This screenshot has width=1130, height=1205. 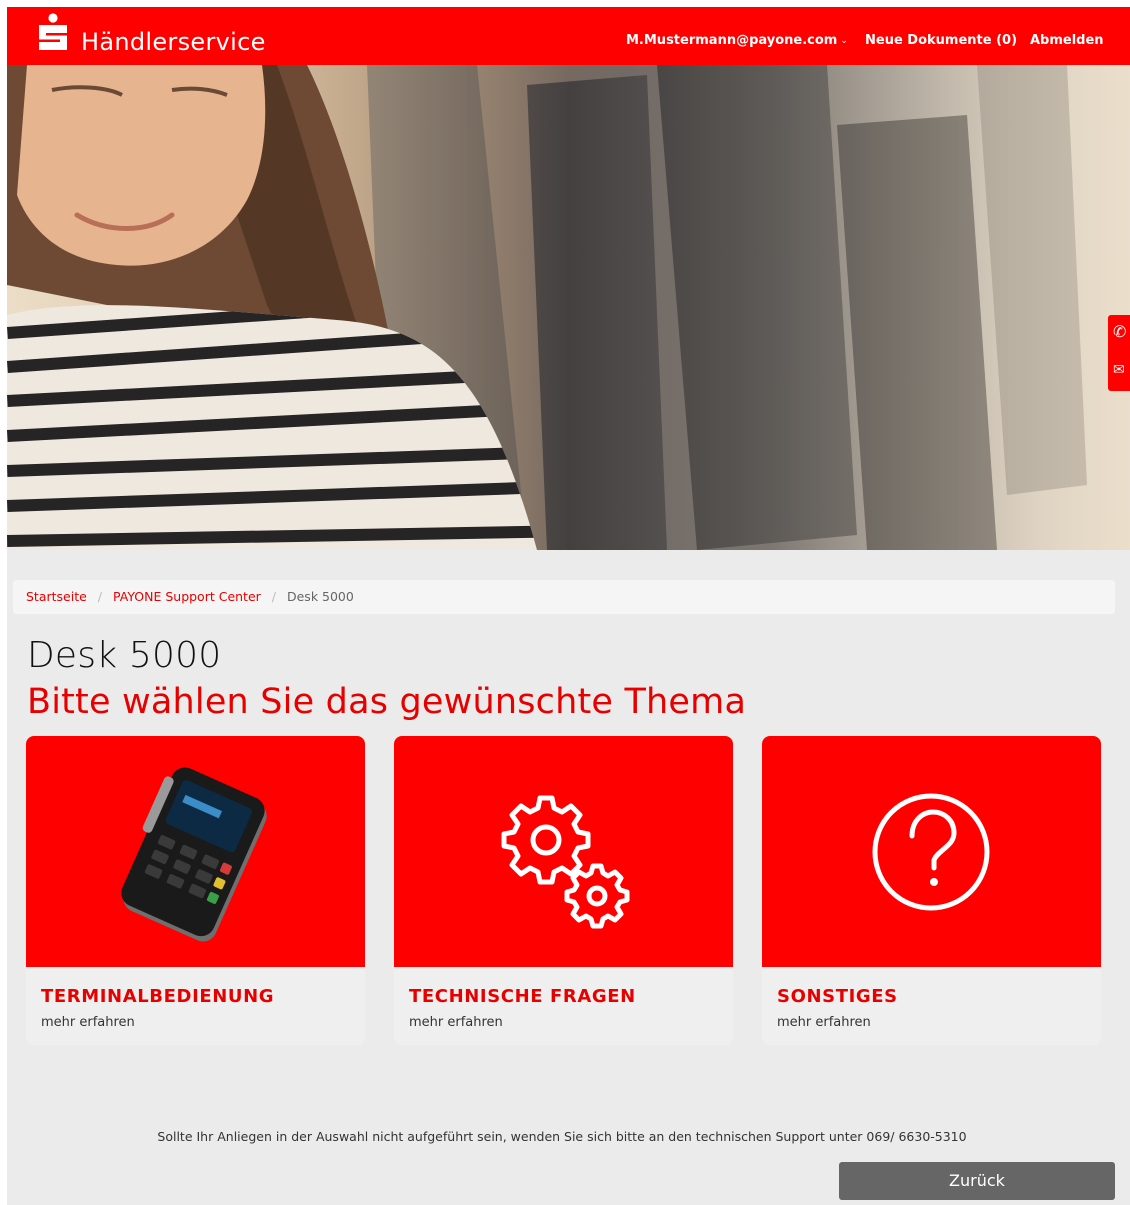 I want to click on user-email: M.Mustermann@payone.com, so click(x=731, y=40).